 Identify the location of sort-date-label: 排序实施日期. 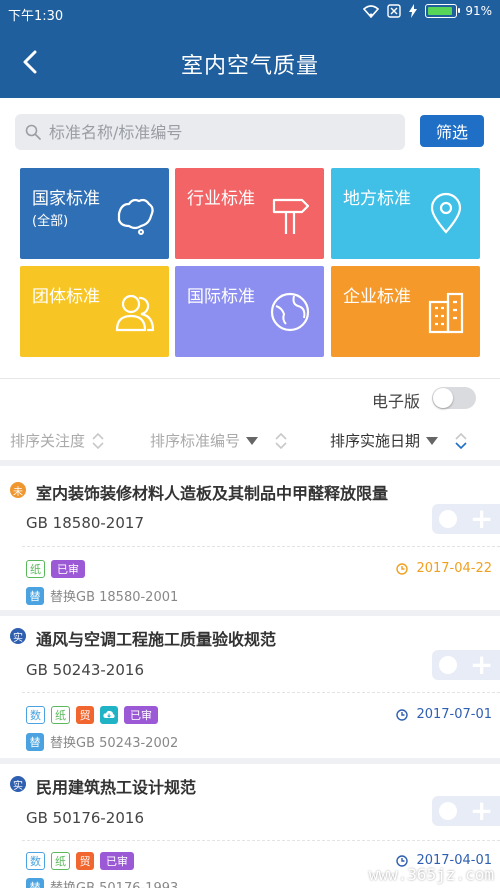
(375, 441).